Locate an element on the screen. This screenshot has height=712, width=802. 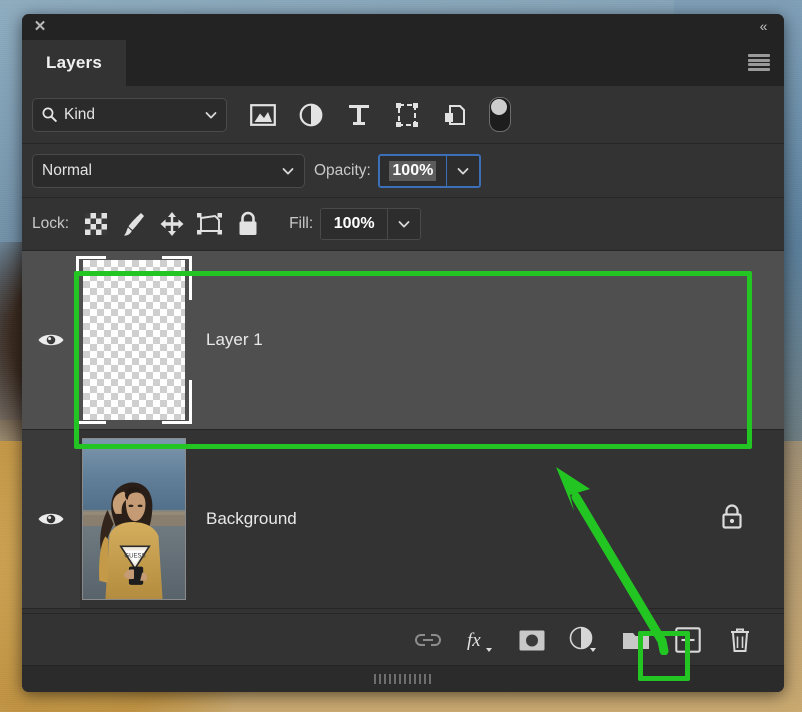
layer-name: Background is located at coordinates (251, 518).